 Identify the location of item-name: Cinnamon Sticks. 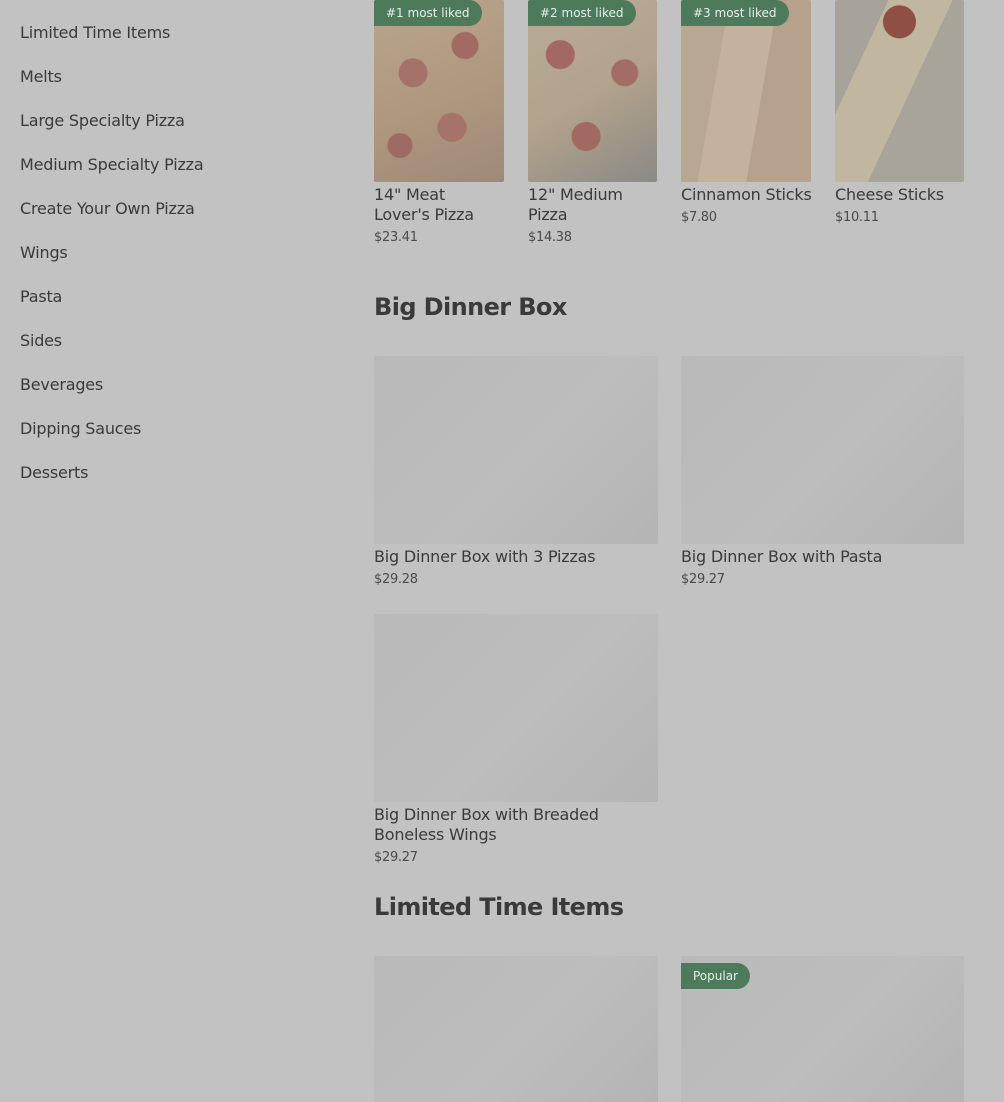
(746, 194).